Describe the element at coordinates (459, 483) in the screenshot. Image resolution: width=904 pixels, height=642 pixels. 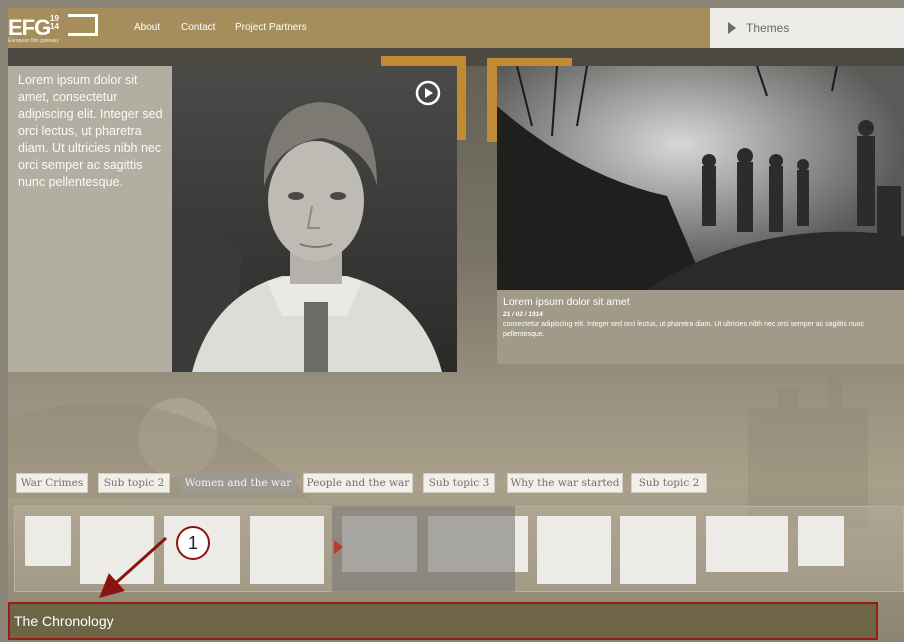
I see `tab-sub-topic-3: Sub topic 3` at that location.